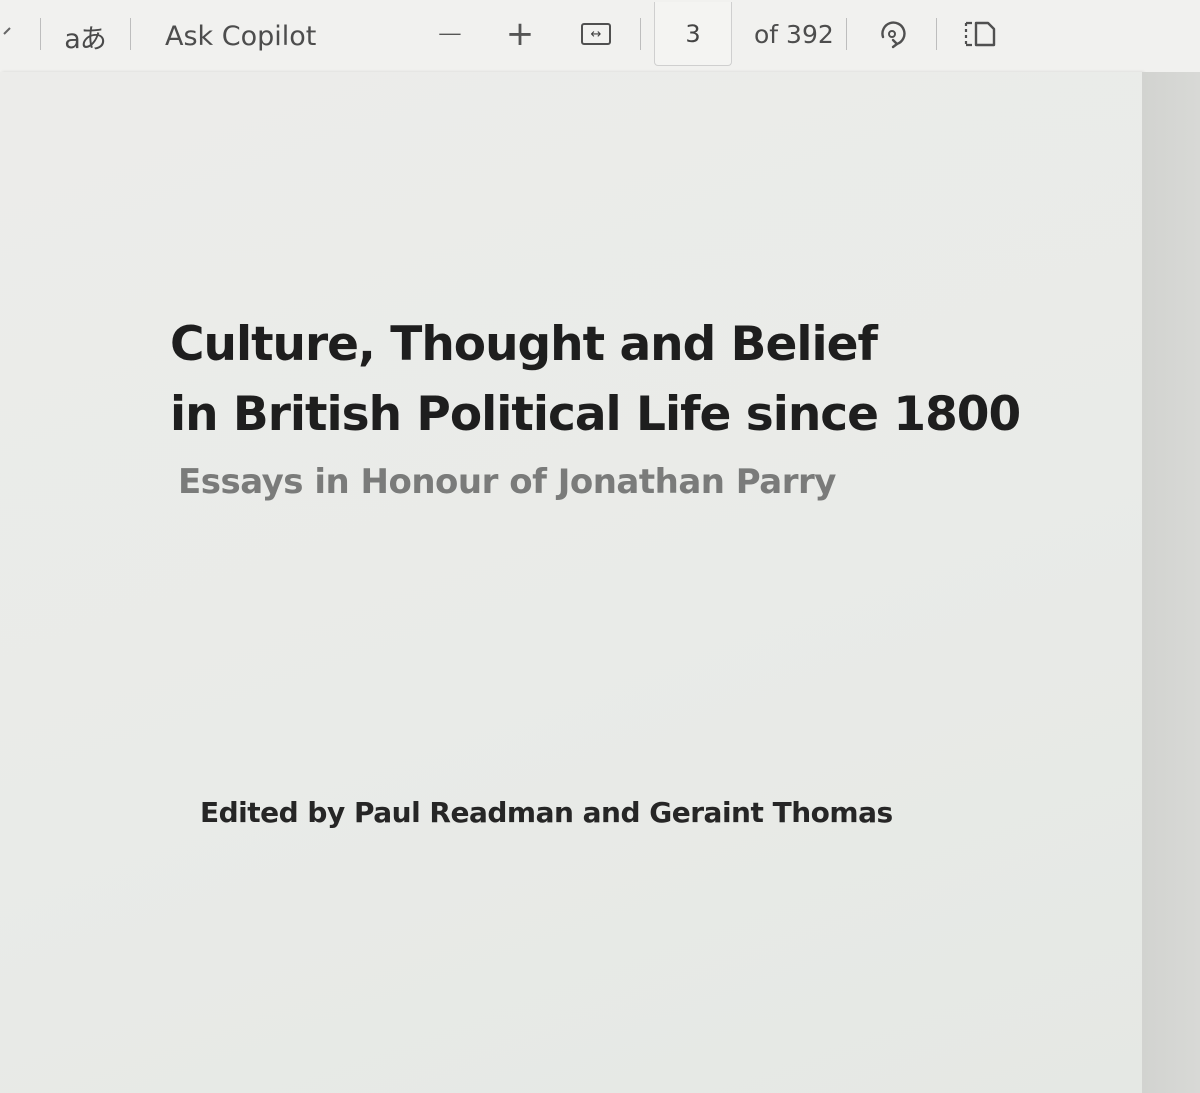 This screenshot has width=1200, height=1093. I want to click on page-view-button, so click(980, 34).